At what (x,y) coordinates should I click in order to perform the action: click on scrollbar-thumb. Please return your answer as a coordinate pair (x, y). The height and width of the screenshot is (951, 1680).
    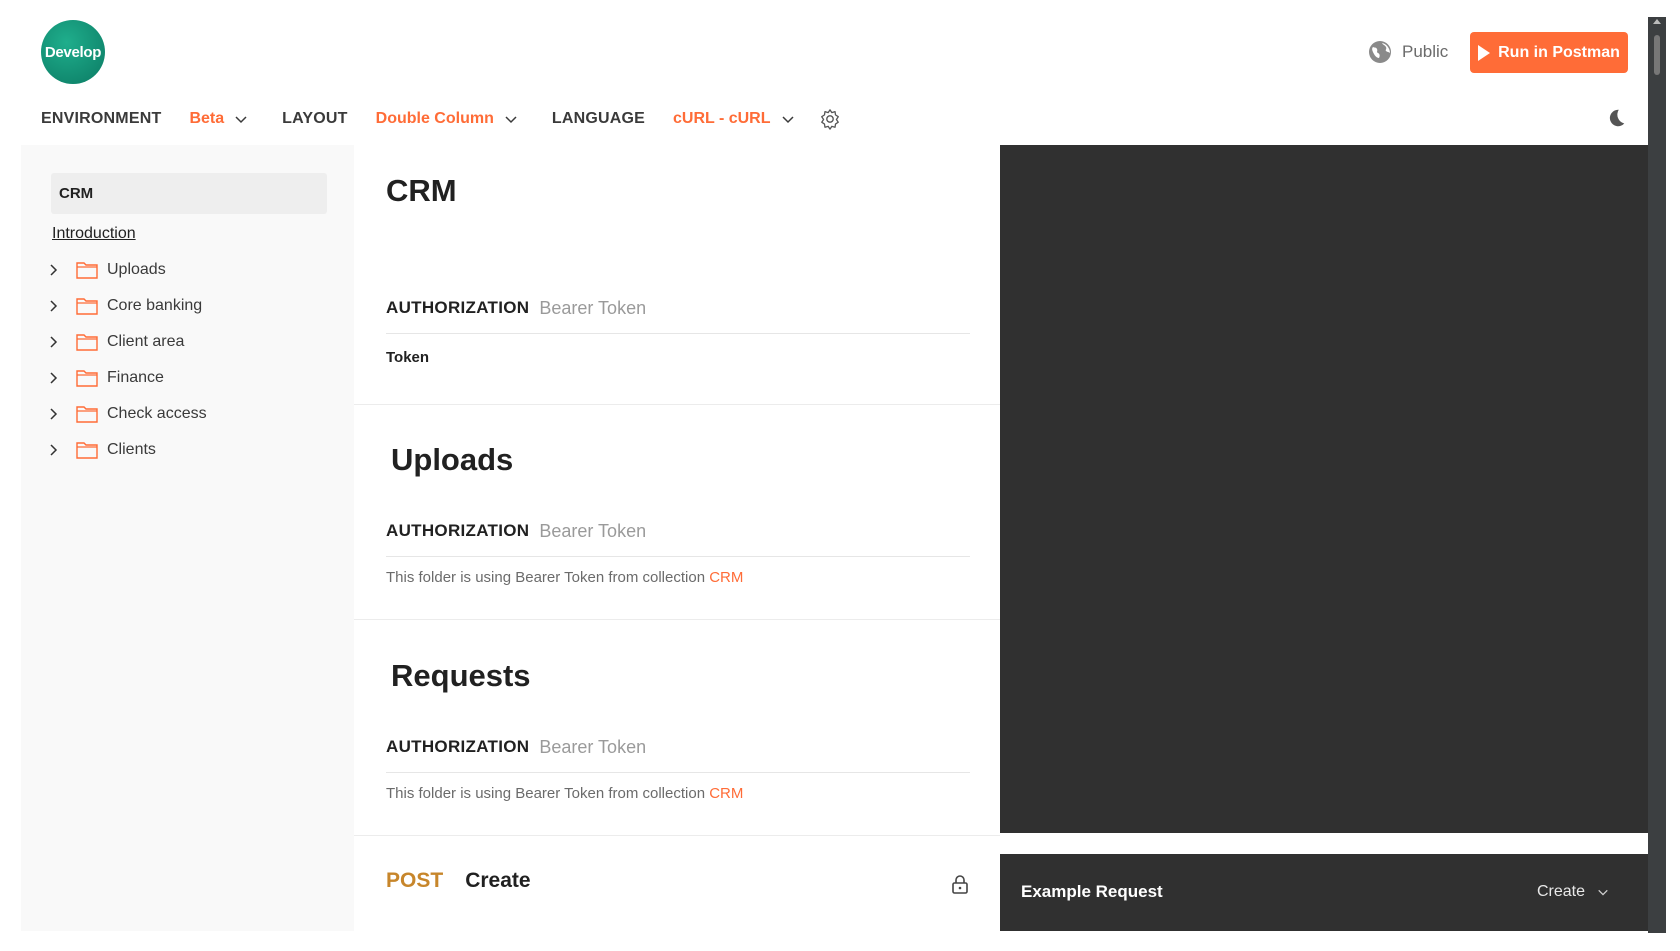
    Looking at the image, I should click on (1657, 55).